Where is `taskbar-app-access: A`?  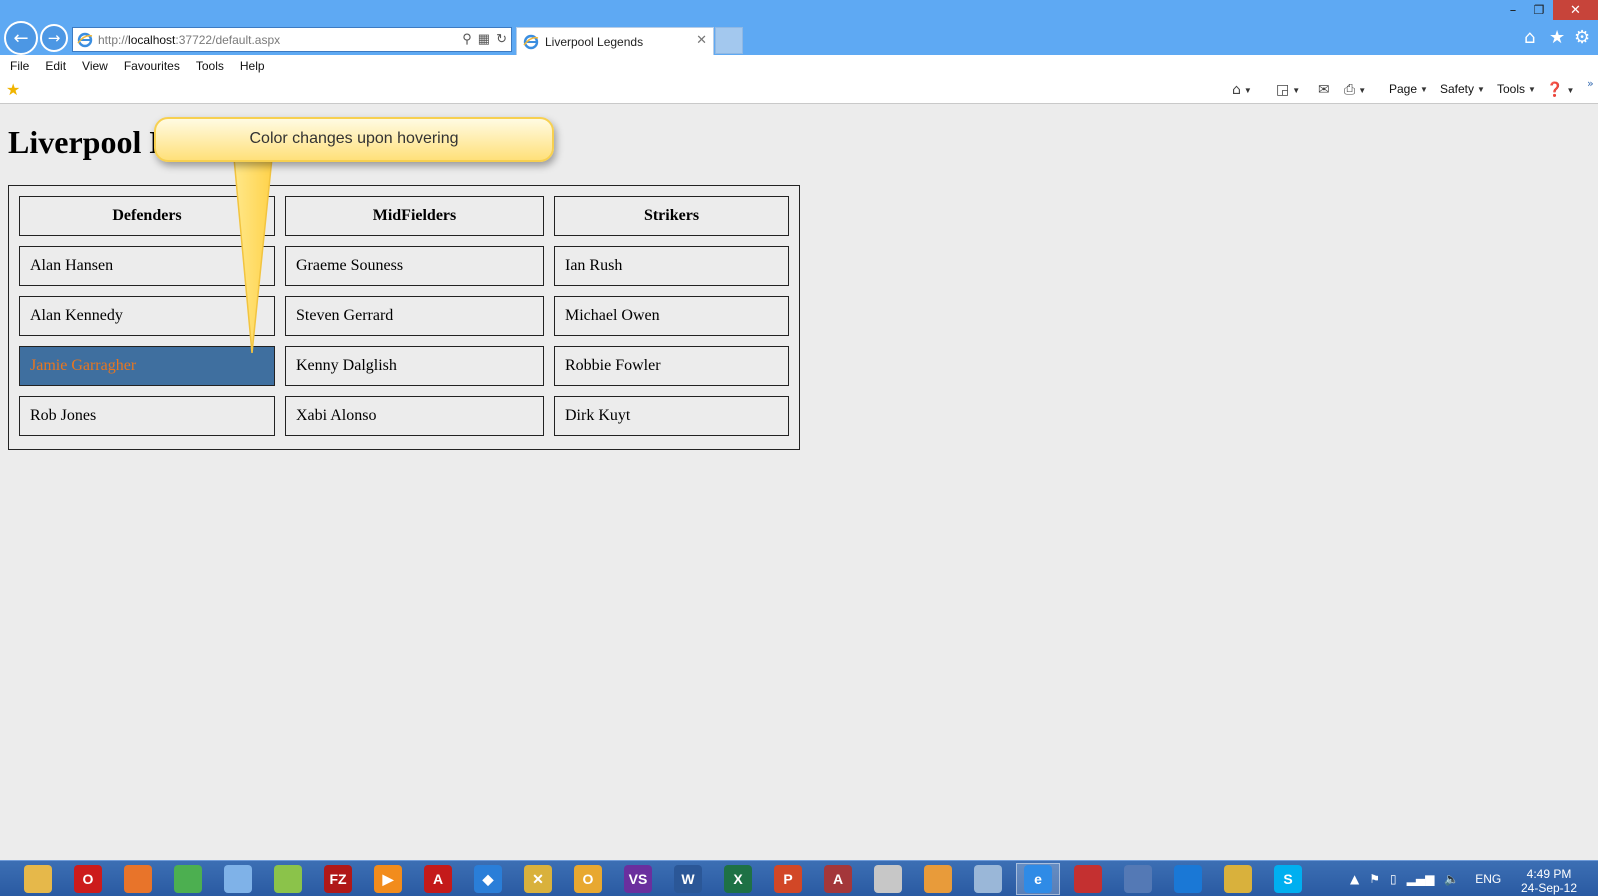
taskbar-app-access: A is located at coordinates (838, 879).